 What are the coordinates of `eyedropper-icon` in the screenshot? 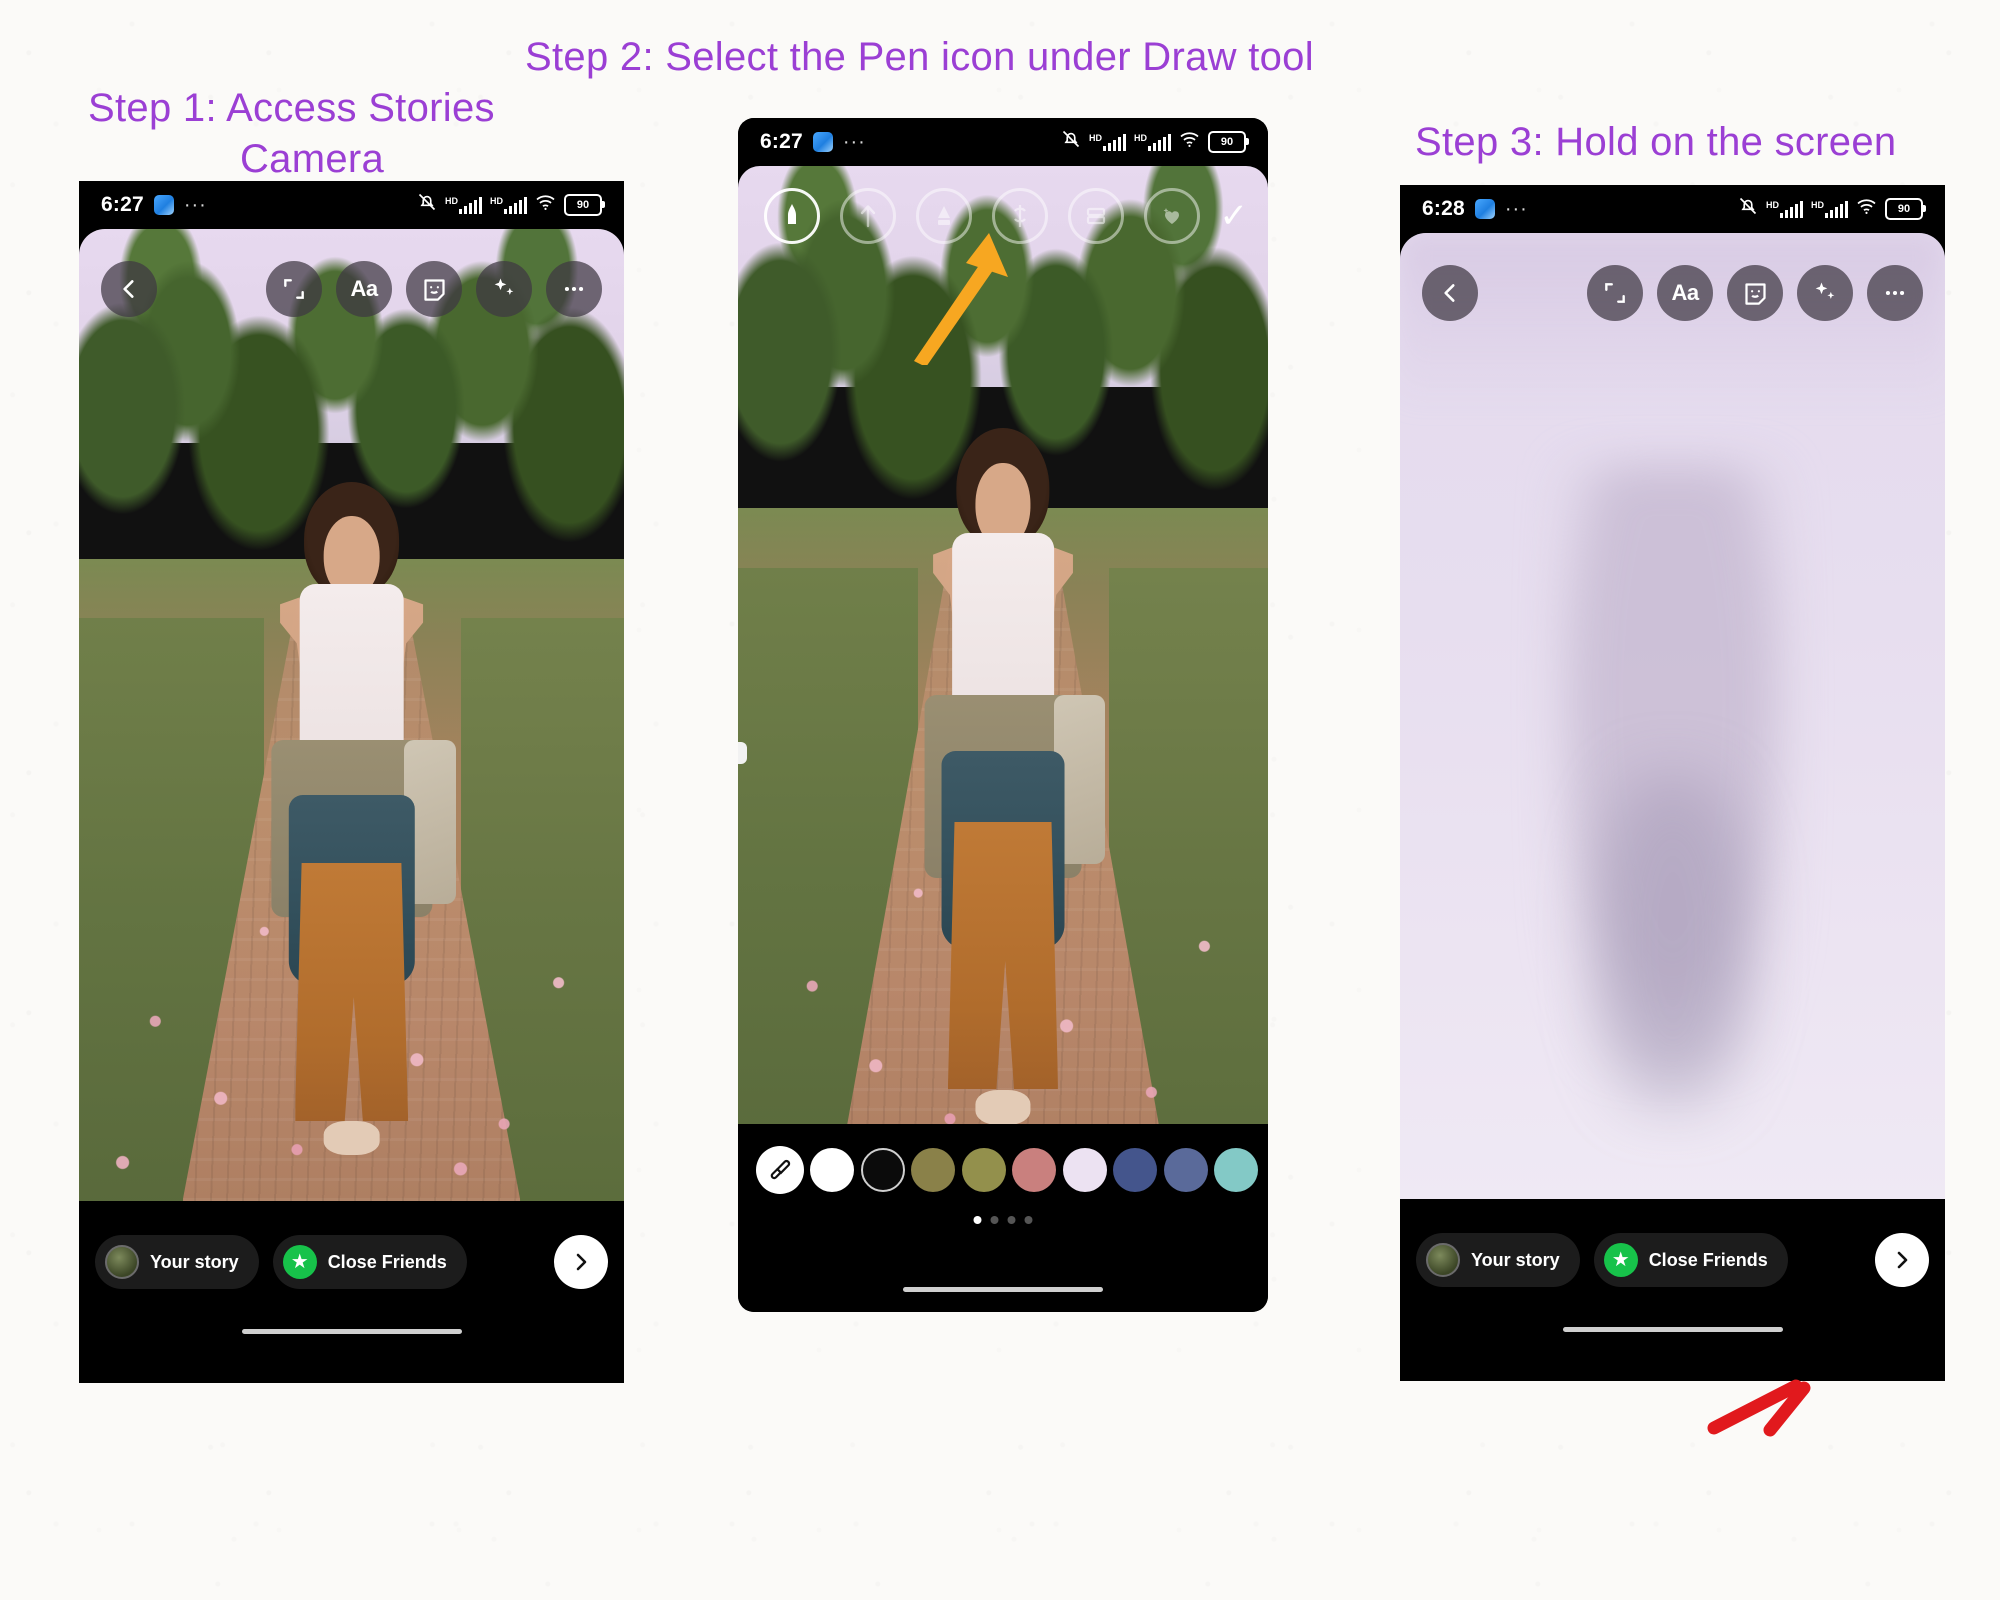 It's located at (780, 1170).